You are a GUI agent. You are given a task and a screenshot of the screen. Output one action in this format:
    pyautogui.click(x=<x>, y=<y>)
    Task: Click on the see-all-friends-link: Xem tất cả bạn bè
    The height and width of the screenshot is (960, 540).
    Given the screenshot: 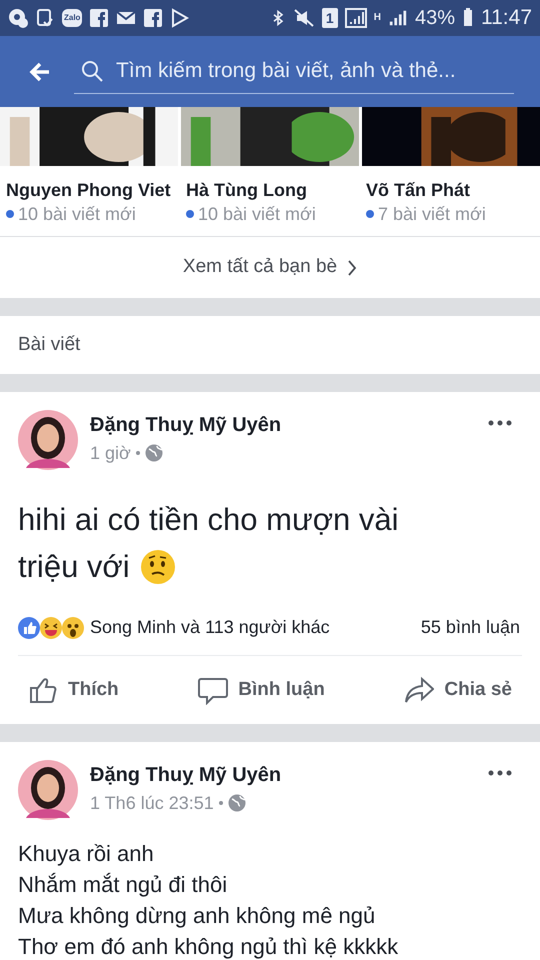 What is the action you would take?
    pyautogui.click(x=270, y=267)
    